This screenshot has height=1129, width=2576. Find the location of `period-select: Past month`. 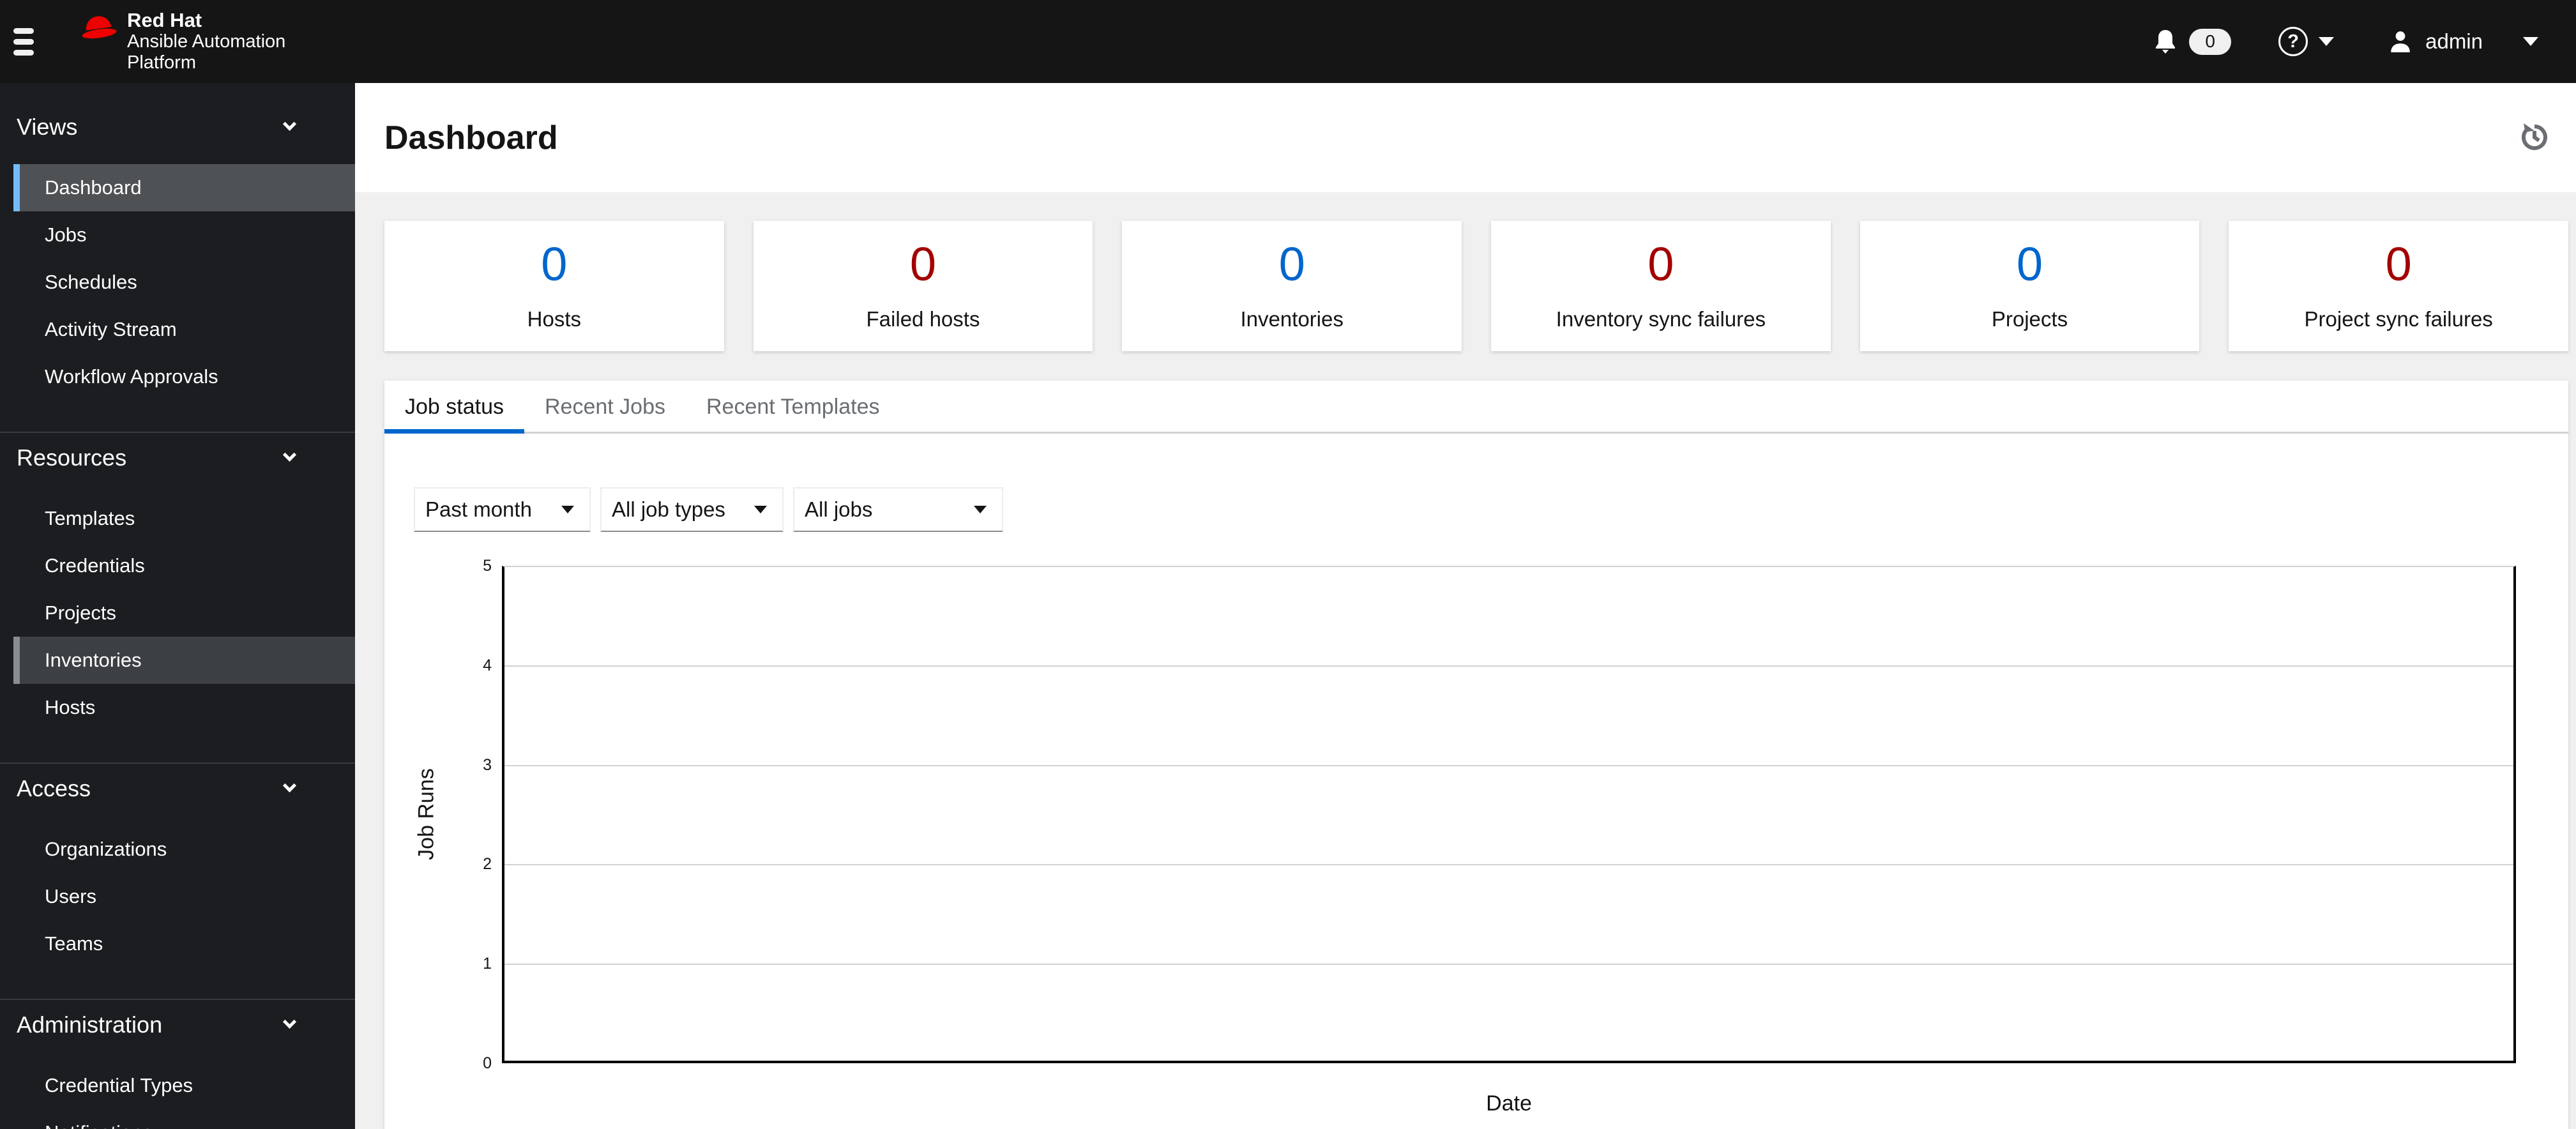

period-select: Past month is located at coordinates (503, 509).